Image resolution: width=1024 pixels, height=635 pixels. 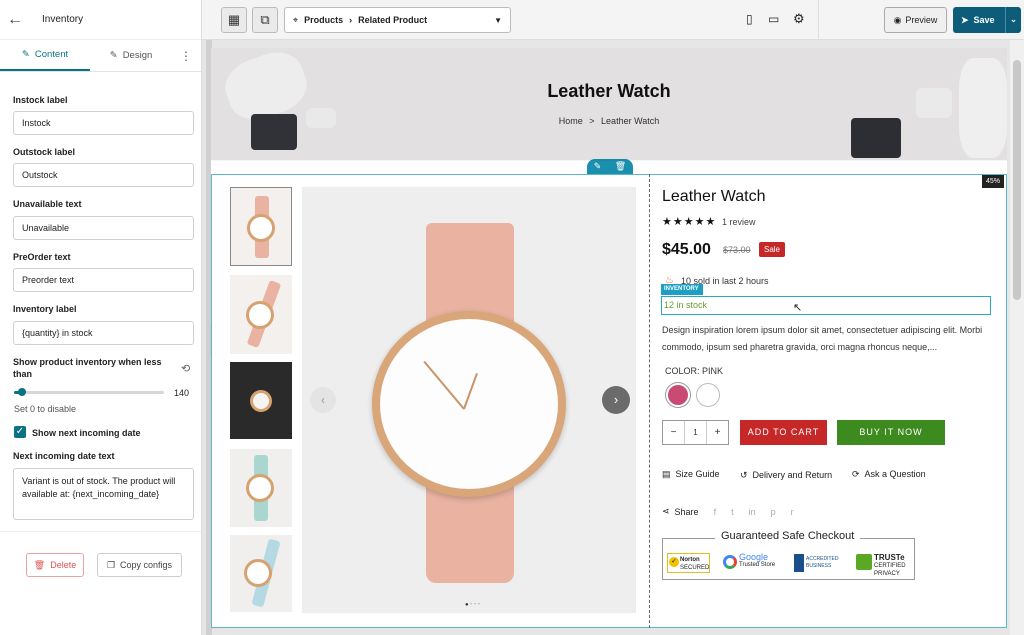 I want to click on add-to-cart-button: ADD TO CART, so click(x=783, y=432).